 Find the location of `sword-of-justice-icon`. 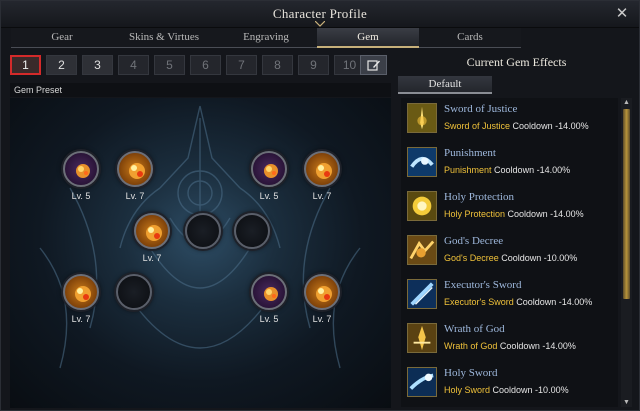

sword-of-justice-icon is located at coordinates (422, 118).